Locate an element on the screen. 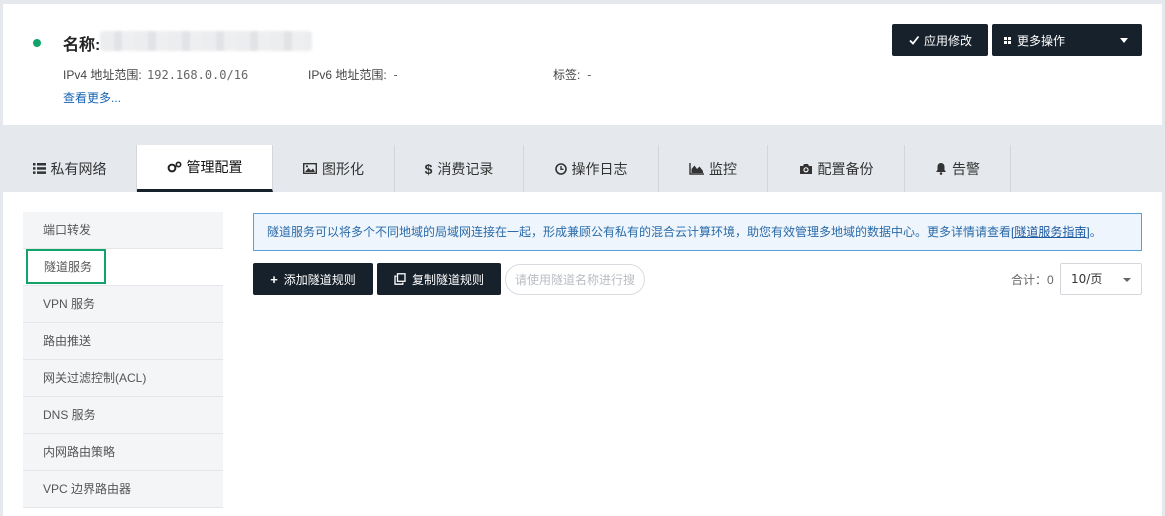 The height and width of the screenshot is (516, 1165). copy-icon is located at coordinates (400, 279).